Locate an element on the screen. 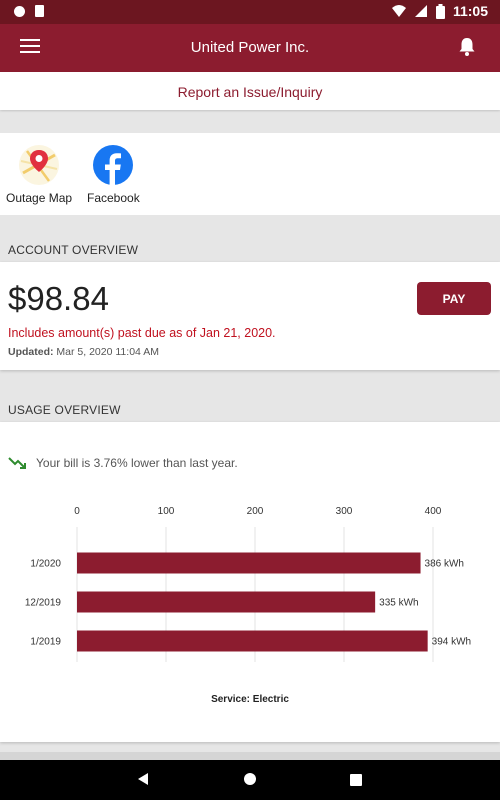 This screenshot has width=500, height=800. notifications-button is located at coordinates (467, 48).